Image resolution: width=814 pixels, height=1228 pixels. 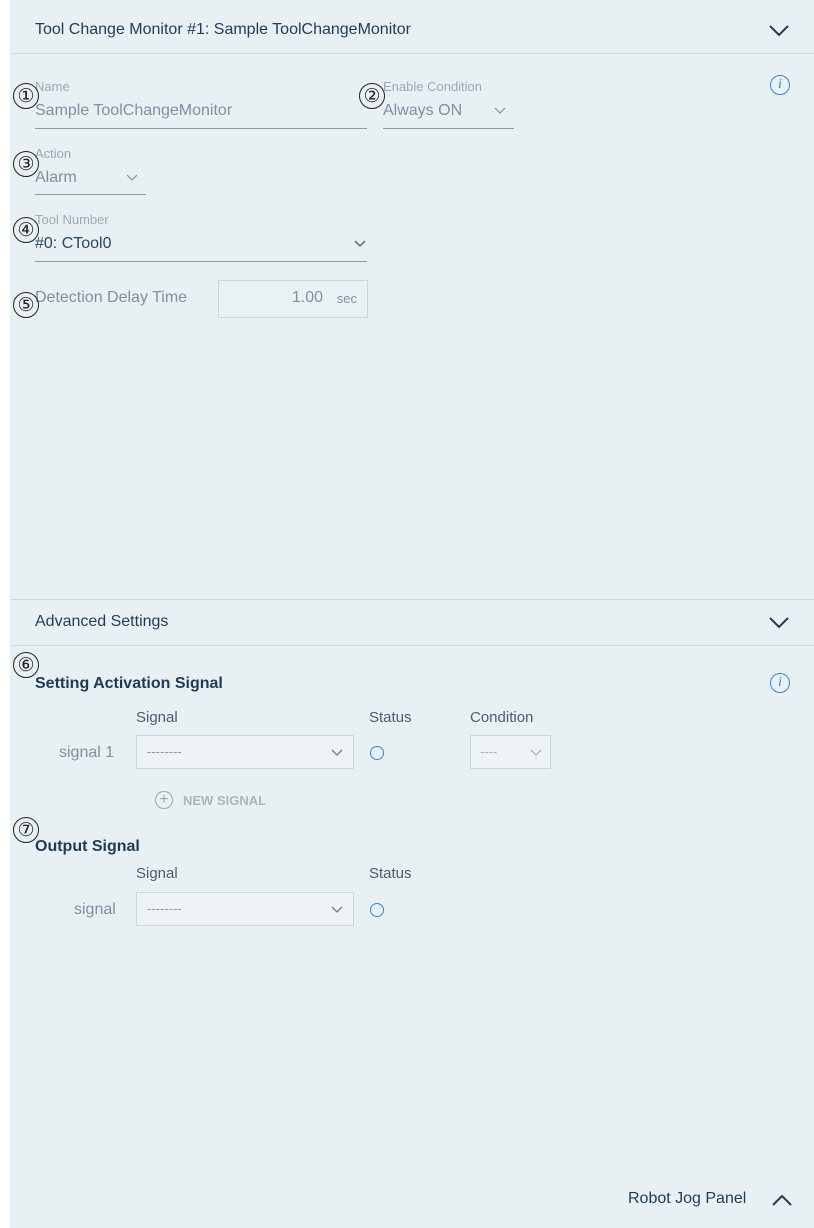 I want to click on marker-5: ⑤, so click(x=26, y=305).